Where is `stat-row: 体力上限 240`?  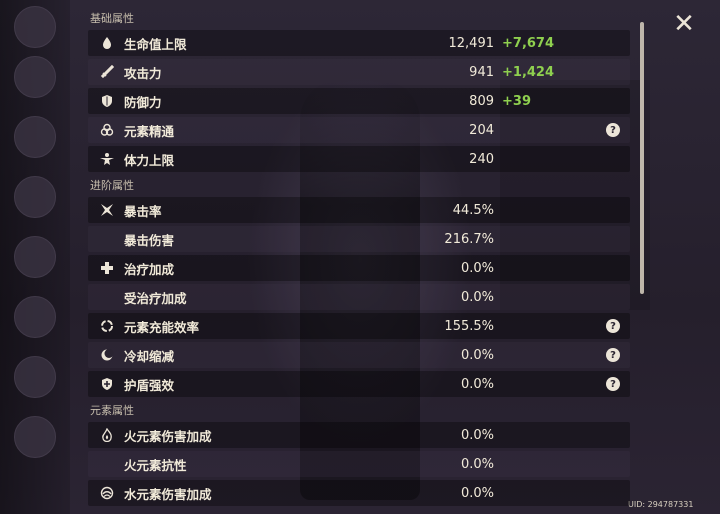 stat-row: 体力上限 240 is located at coordinates (359, 159).